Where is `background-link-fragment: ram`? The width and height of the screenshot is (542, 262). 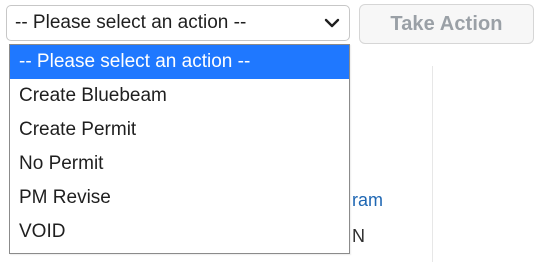
background-link-fragment: ram is located at coordinates (367, 200).